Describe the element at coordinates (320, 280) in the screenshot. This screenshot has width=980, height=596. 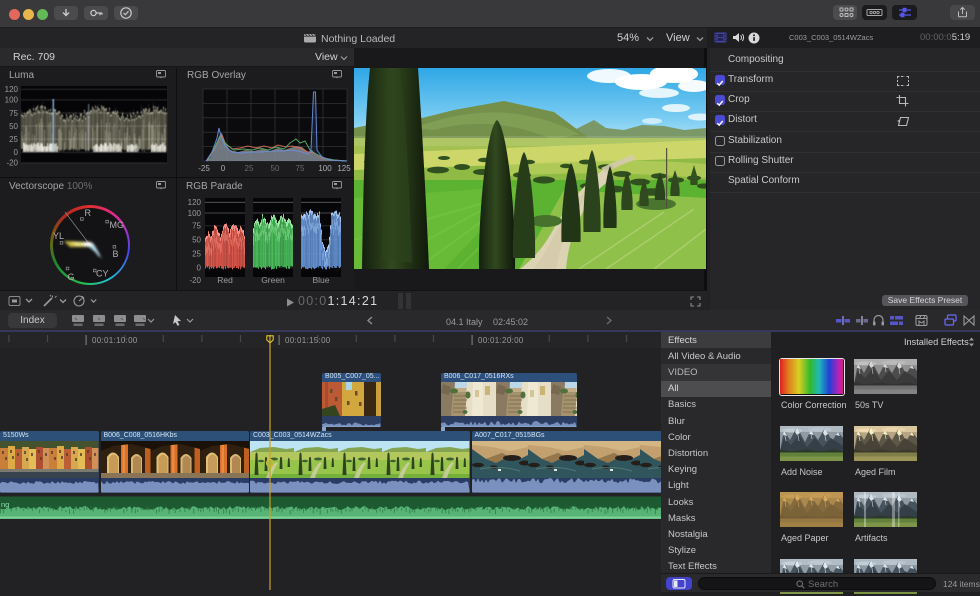
I see `svg-text: Blue` at that location.